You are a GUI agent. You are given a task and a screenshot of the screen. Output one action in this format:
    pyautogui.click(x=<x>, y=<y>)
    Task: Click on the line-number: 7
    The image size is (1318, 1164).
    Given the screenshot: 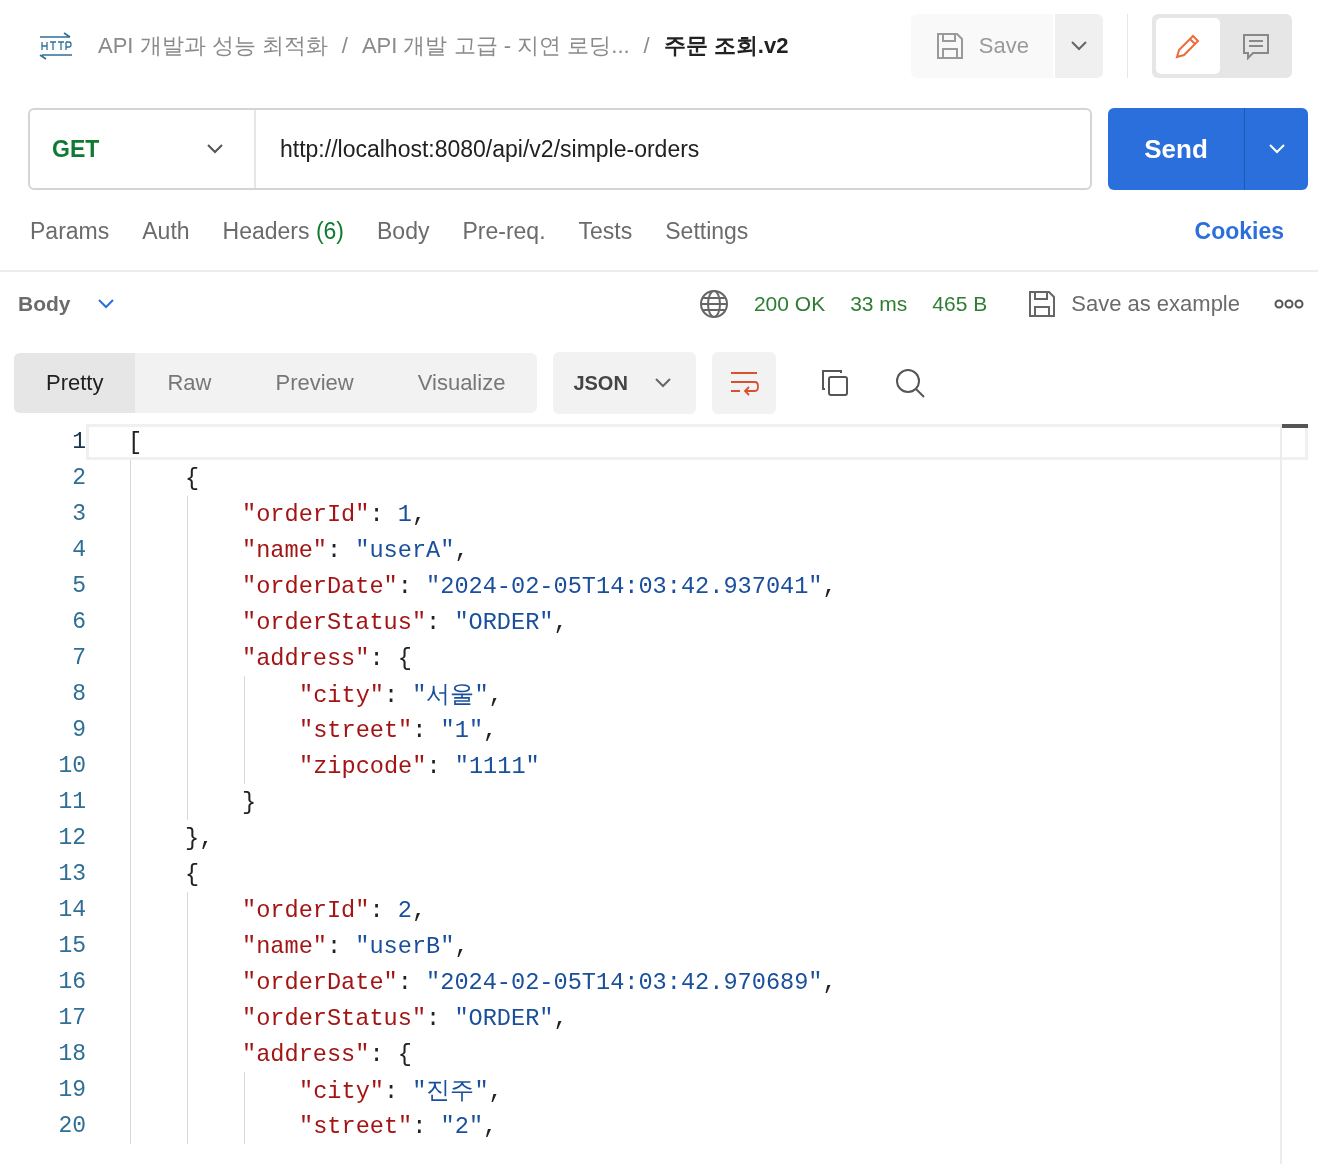 What is the action you would take?
    pyautogui.click(x=78, y=658)
    